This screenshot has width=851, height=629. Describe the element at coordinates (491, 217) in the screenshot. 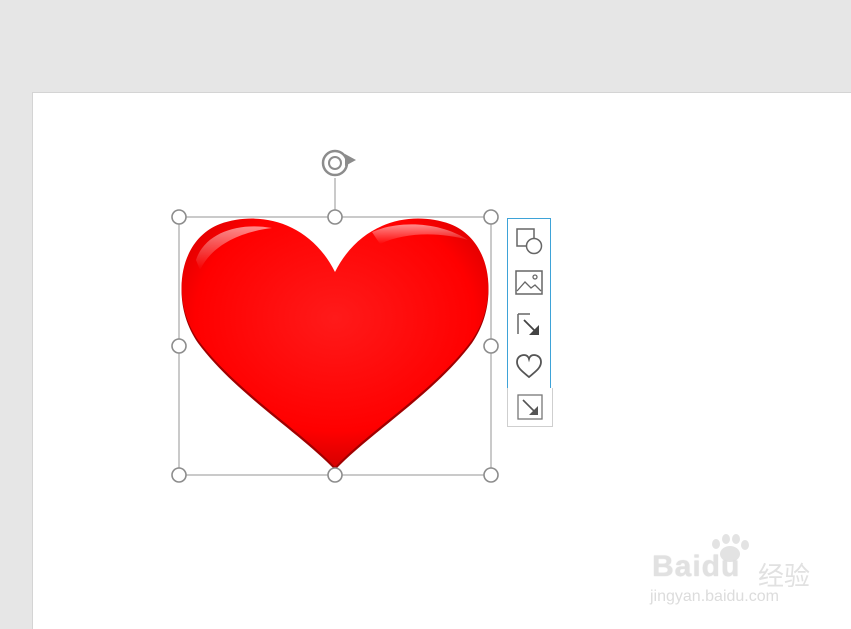

I see `resize-handle-top-right` at that location.